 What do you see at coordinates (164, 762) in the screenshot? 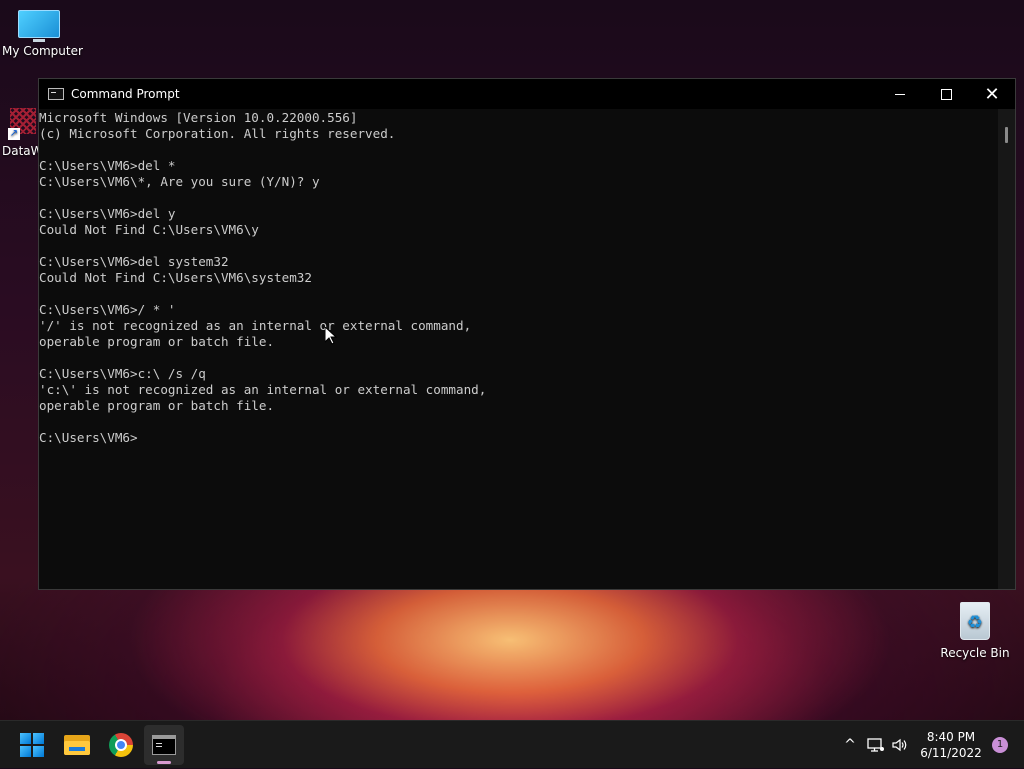
I see `active-app-indicator` at bounding box center [164, 762].